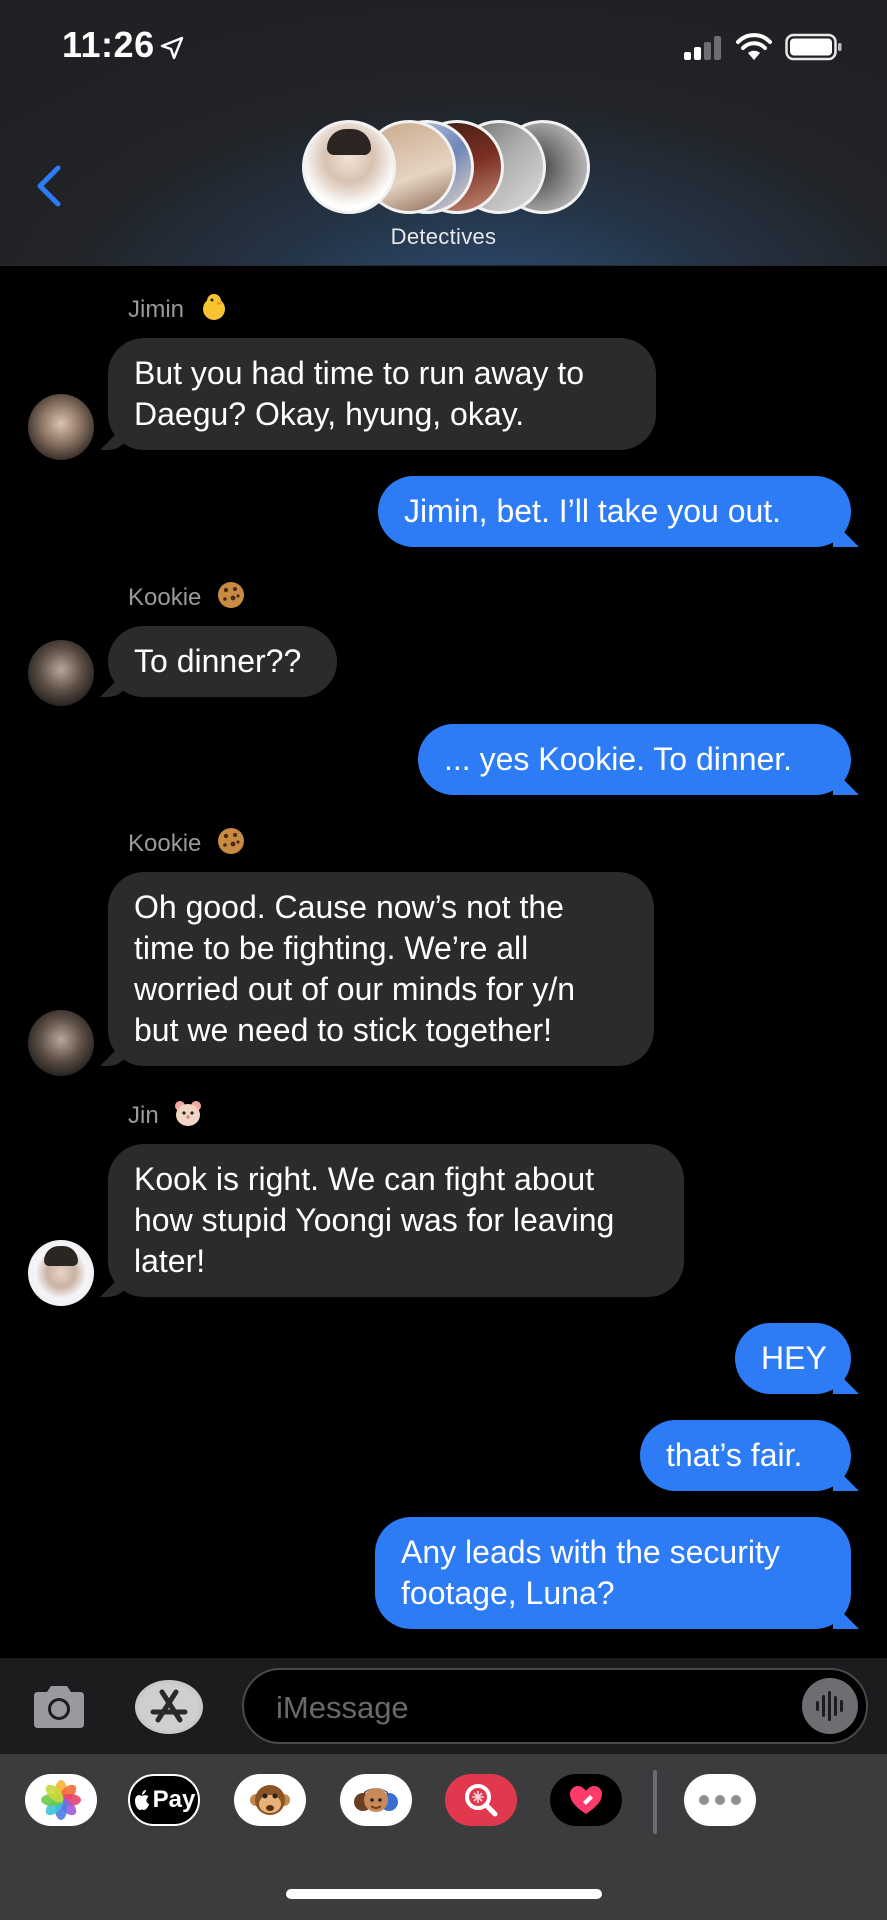  I want to click on status-time: 11:26, so click(108, 44).